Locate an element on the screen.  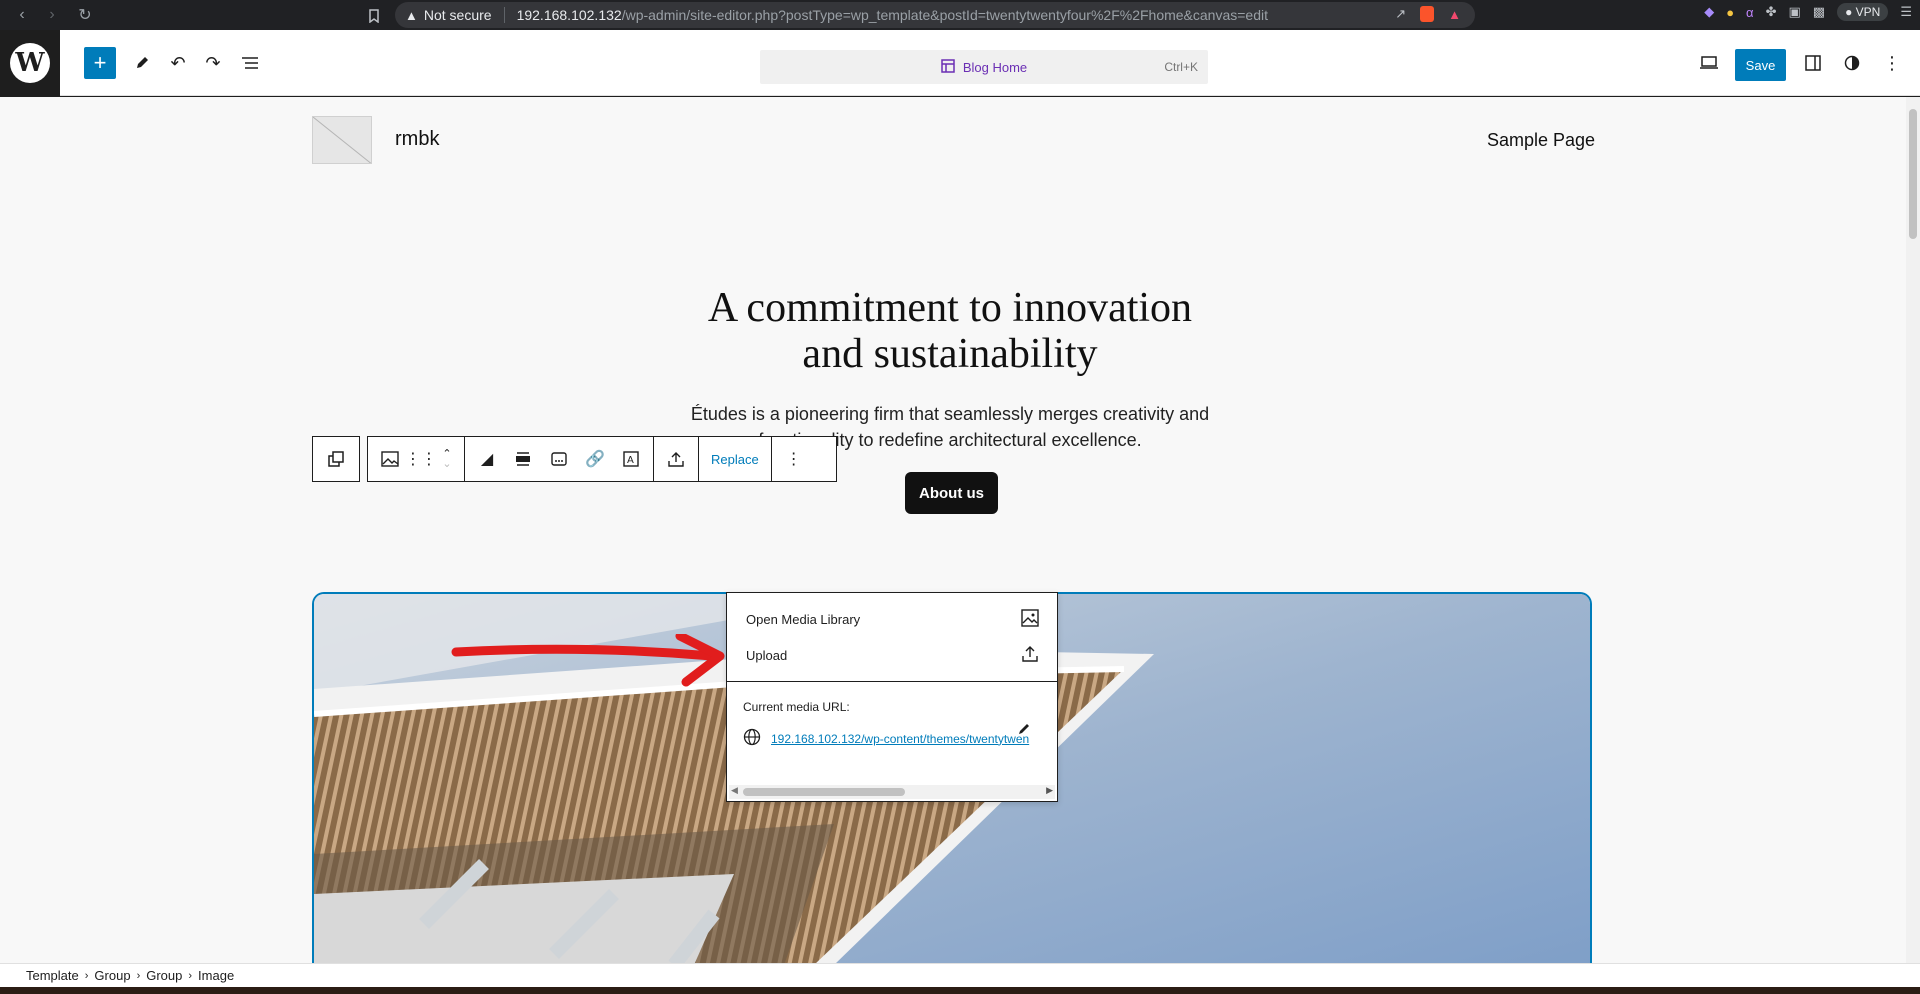
command-bar-label: Blog Home is located at coordinates (995, 67).